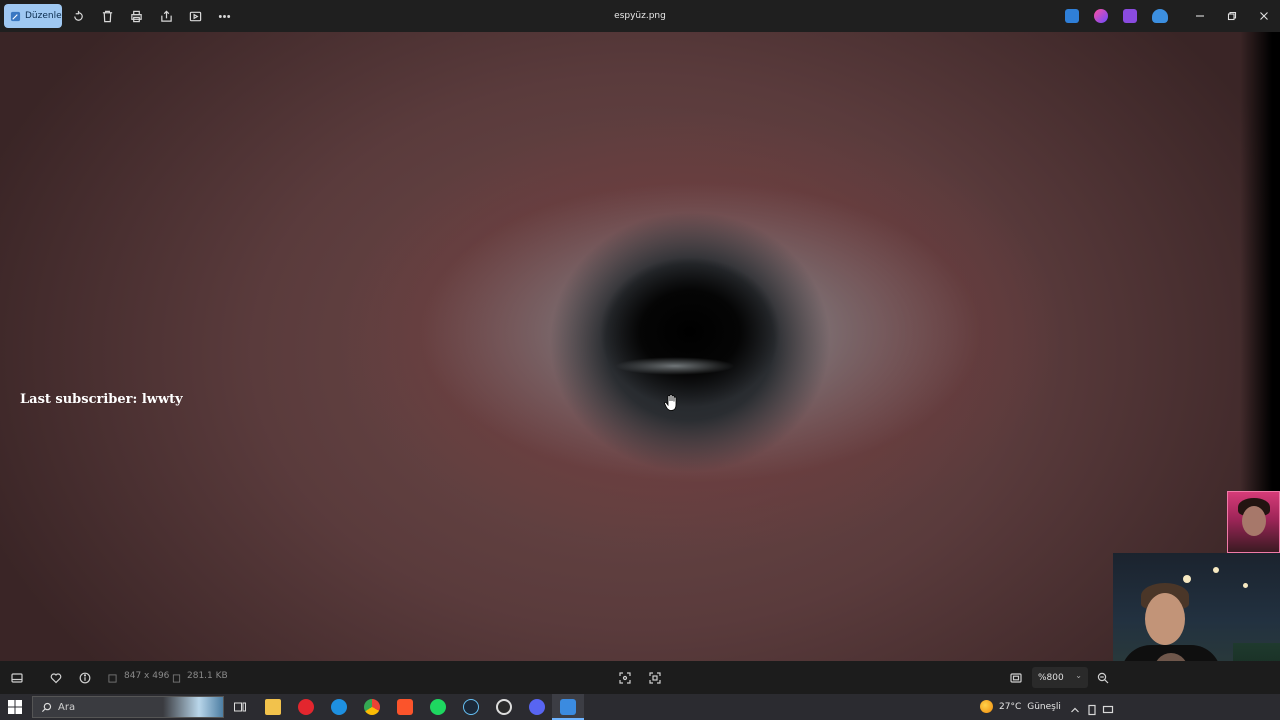 Image resolution: width=1280 pixels, height=720 pixels. I want to click on edit-button-label: Düzenle, so click(43, 16).